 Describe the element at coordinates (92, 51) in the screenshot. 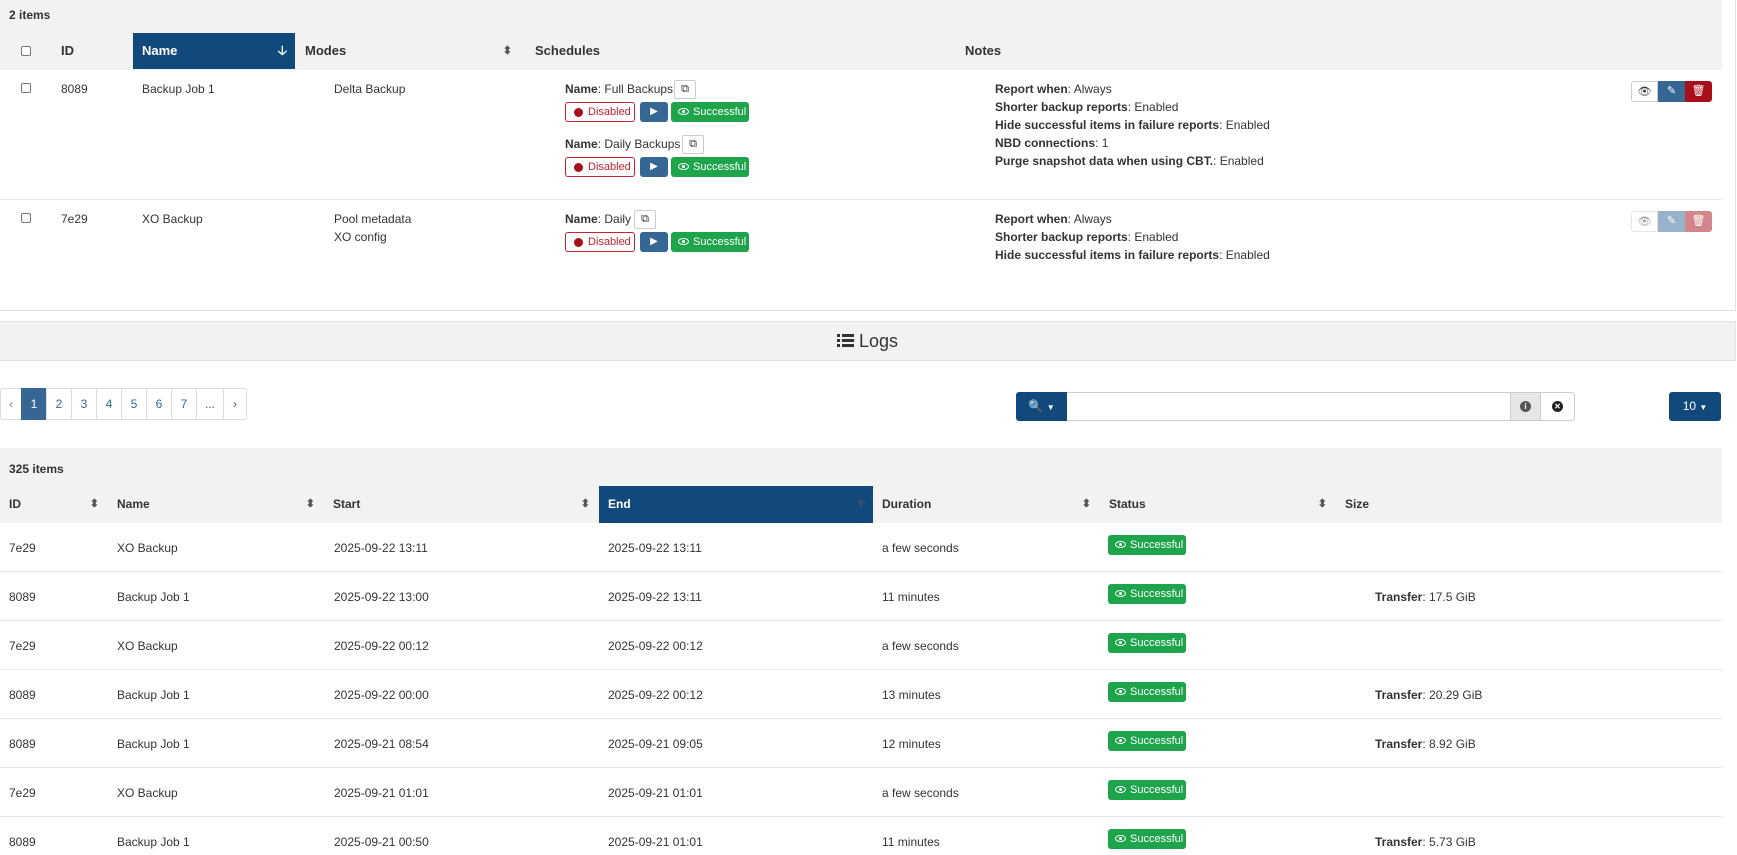

I see `column-header-id: ID` at that location.